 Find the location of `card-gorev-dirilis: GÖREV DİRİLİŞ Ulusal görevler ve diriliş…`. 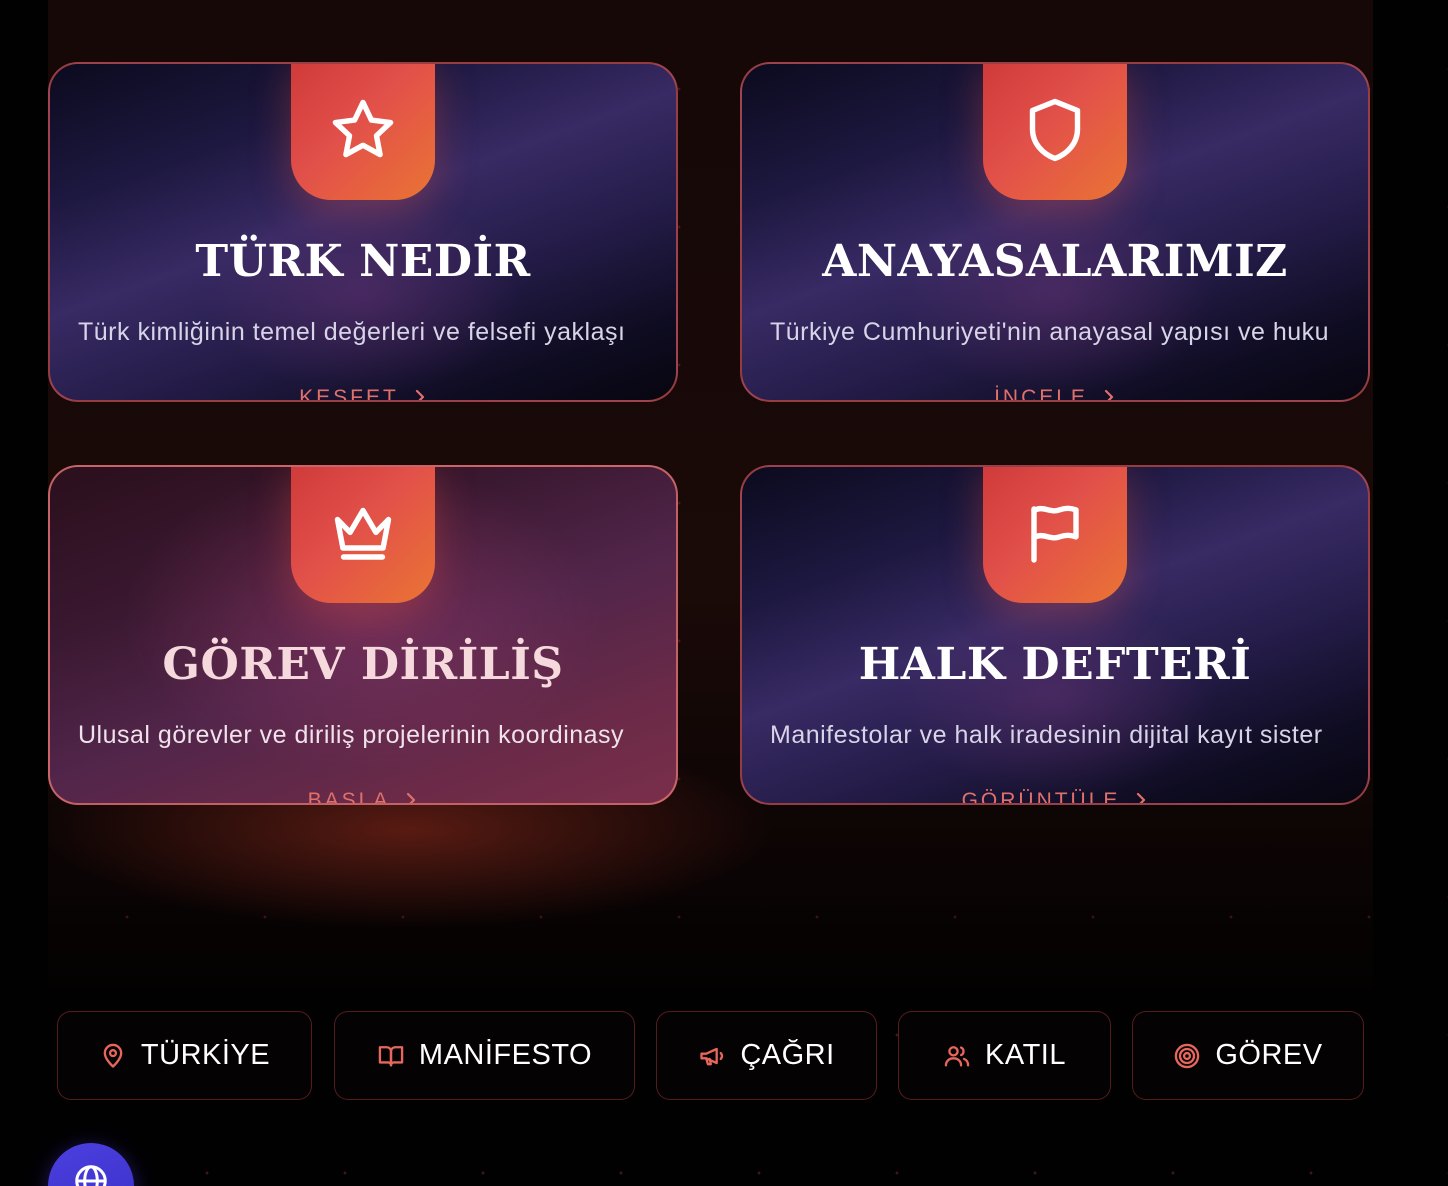

card-gorev-dirilis: GÖREV DİRİLİŞ Ulusal görevler ve diriliş… is located at coordinates (363, 635).